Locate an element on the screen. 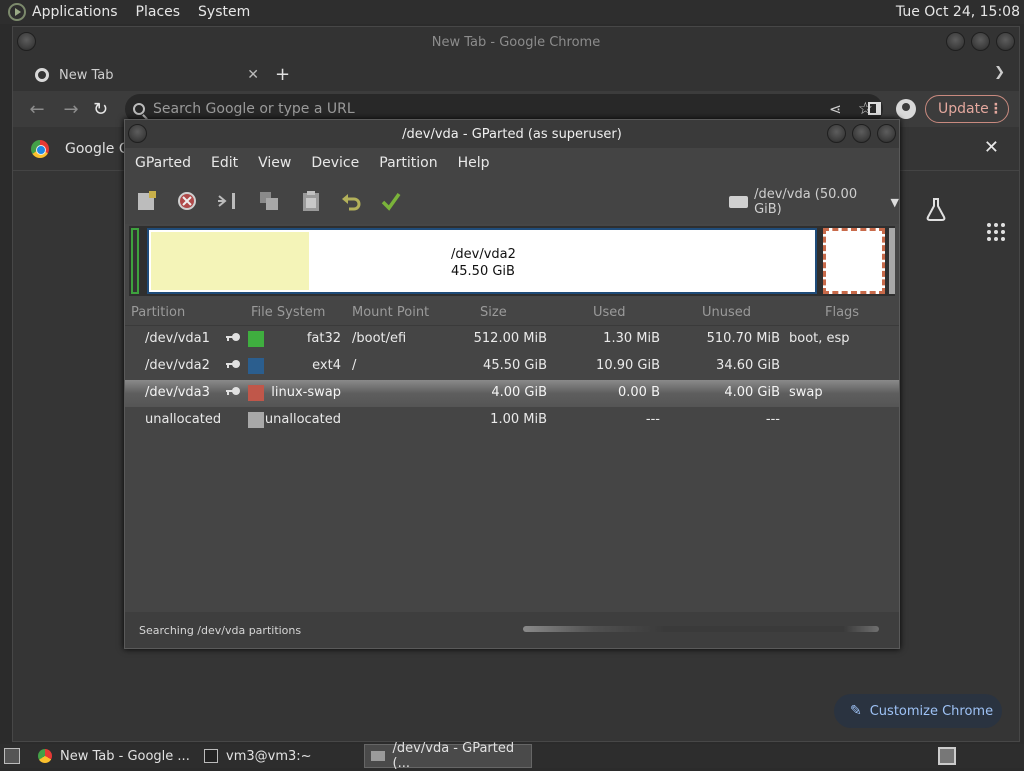 The height and width of the screenshot is (771, 1024). status-text: Searching /dev/vda partitions is located at coordinates (220, 630).